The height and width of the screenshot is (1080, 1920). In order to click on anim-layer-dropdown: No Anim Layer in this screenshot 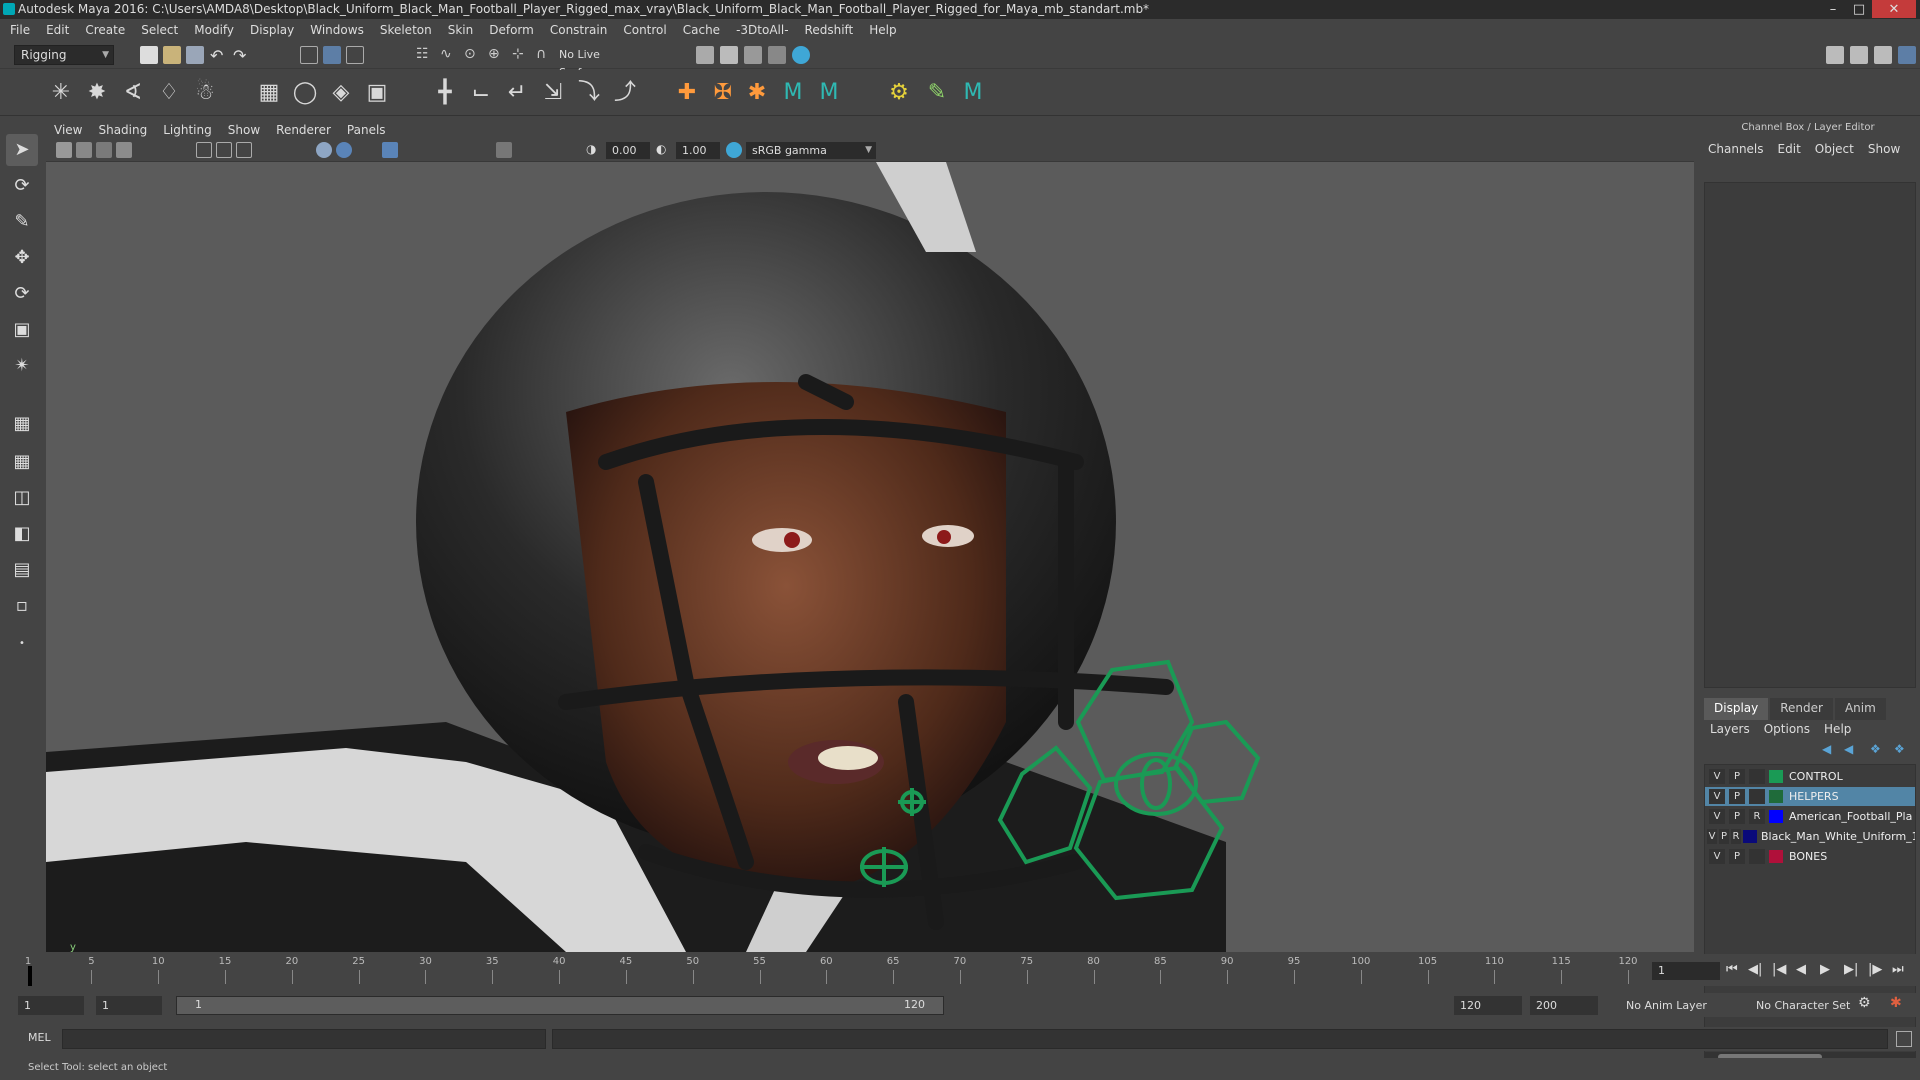, I will do `click(1680, 1005)`.